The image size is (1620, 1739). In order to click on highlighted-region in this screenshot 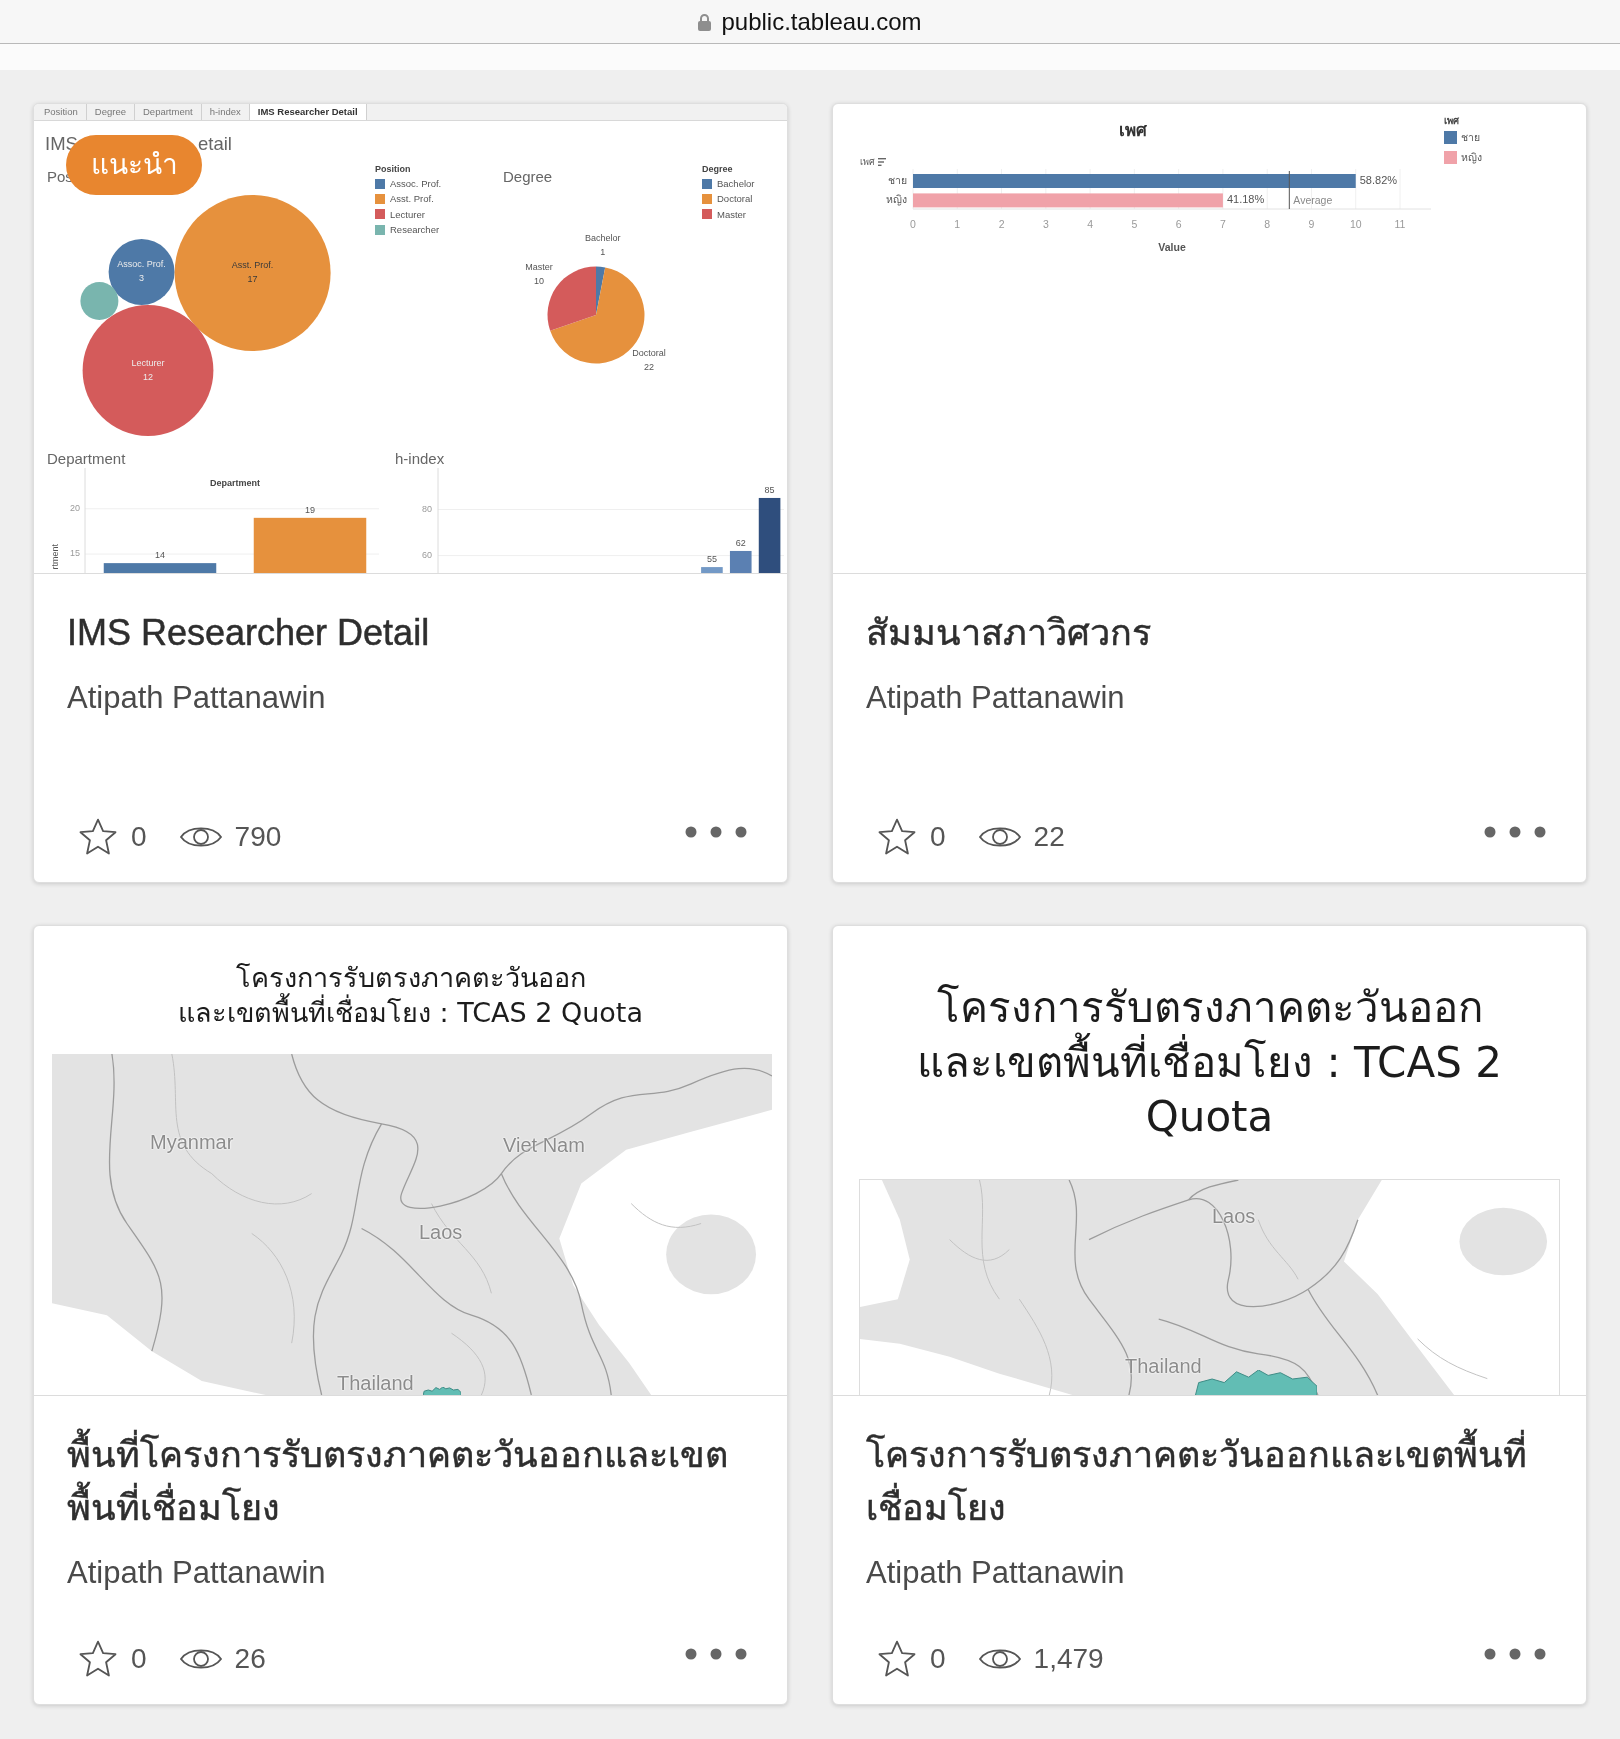, I will do `click(442, 1391)`.